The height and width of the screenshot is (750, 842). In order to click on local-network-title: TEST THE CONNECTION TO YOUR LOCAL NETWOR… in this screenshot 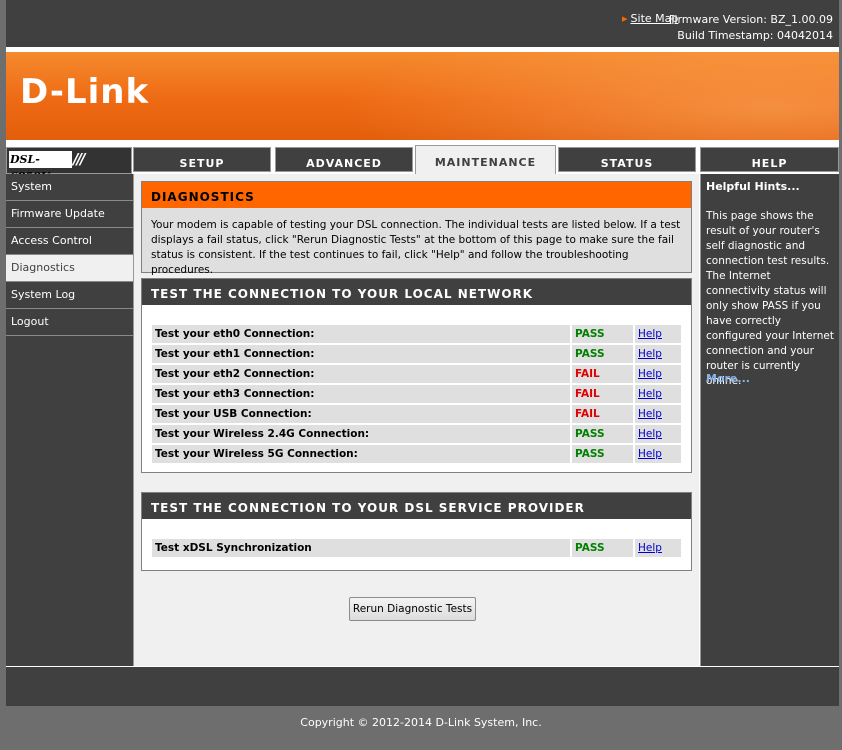, I will do `click(416, 292)`.